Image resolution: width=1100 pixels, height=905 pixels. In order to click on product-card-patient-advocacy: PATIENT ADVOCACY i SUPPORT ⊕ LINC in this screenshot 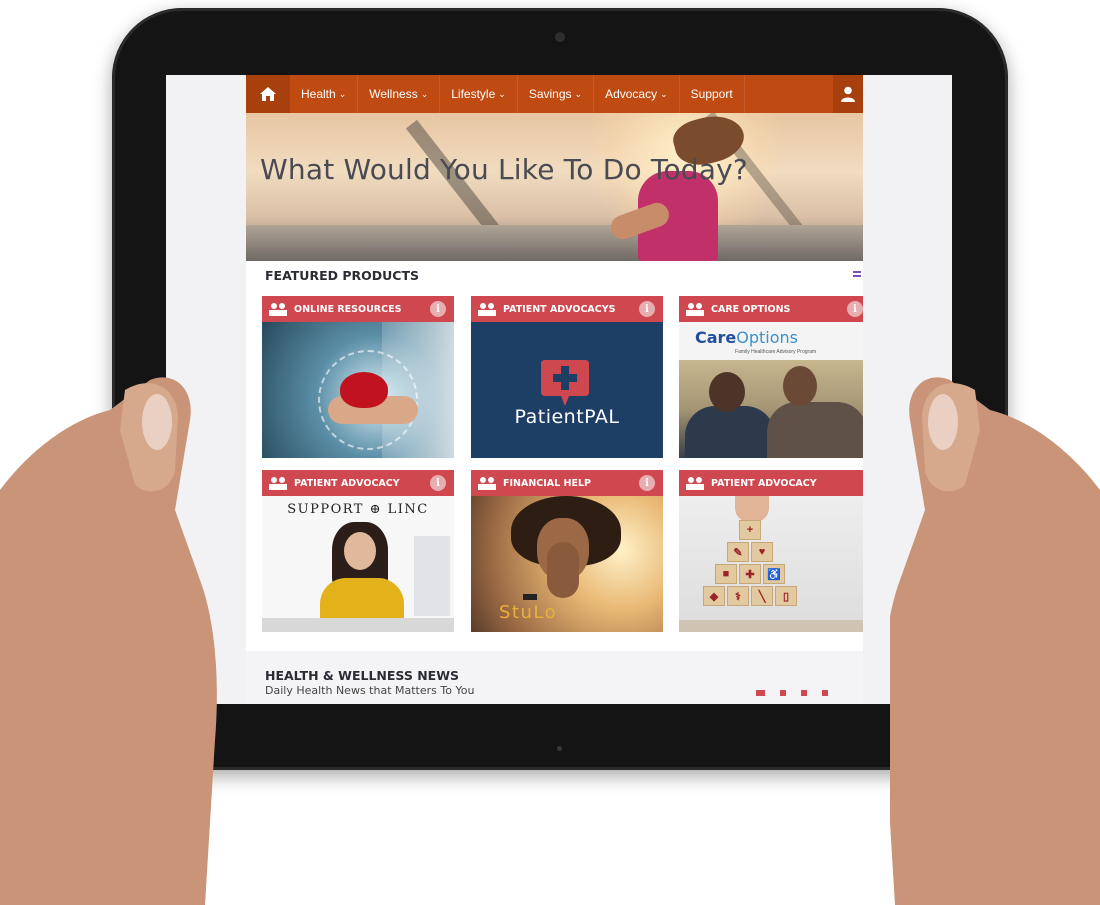, I will do `click(358, 551)`.